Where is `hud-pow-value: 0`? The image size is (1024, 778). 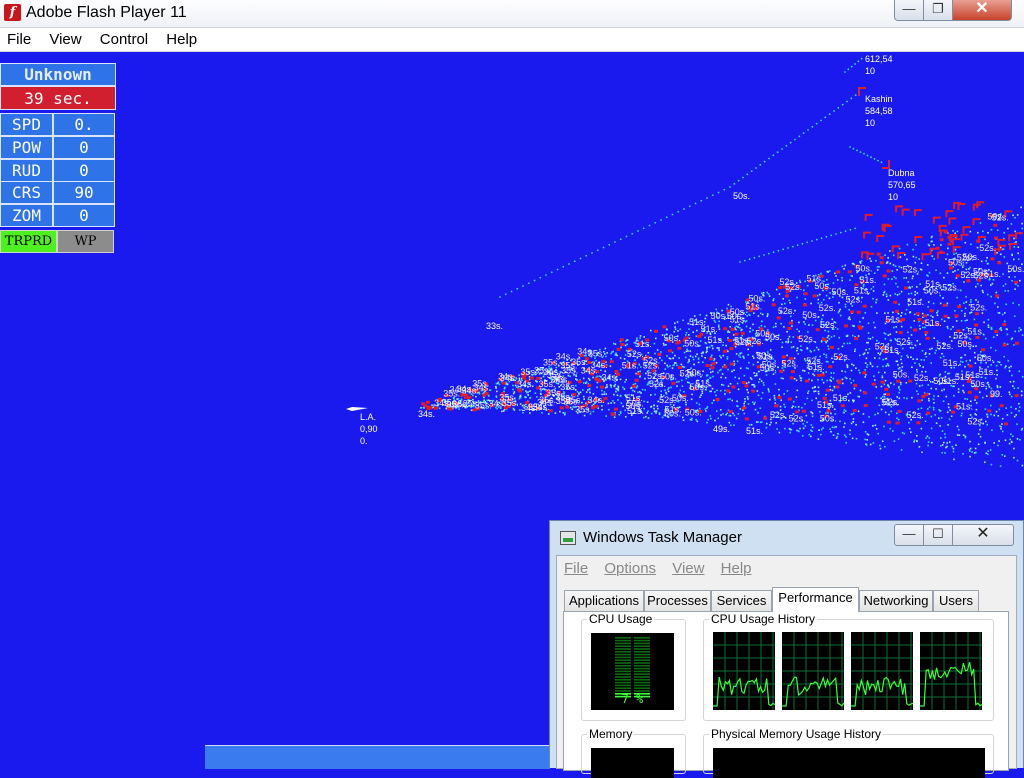
hud-pow-value: 0 is located at coordinates (84, 147).